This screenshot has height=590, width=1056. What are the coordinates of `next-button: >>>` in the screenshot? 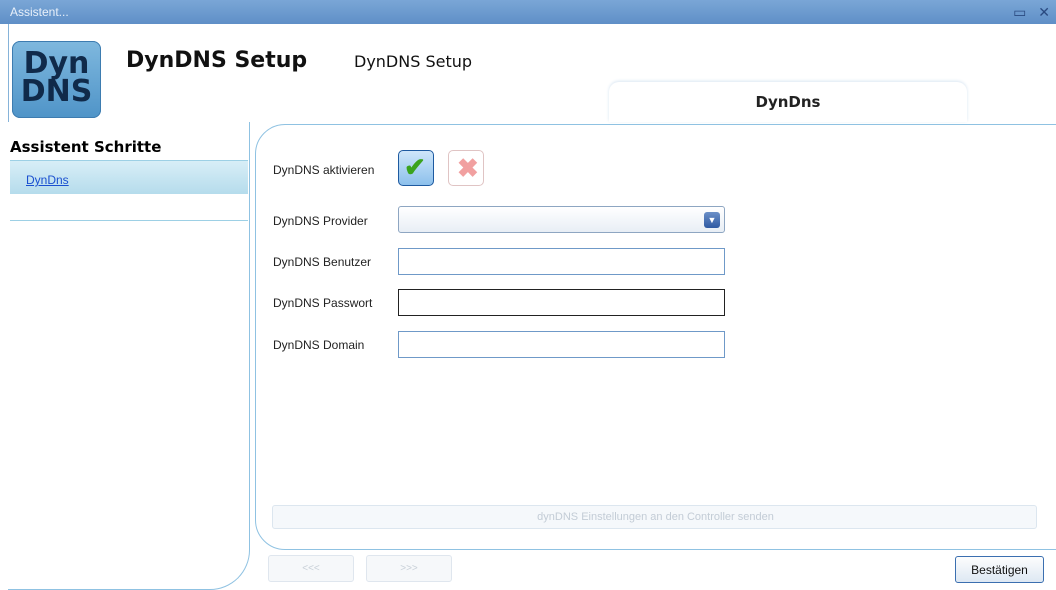 It's located at (409, 568).